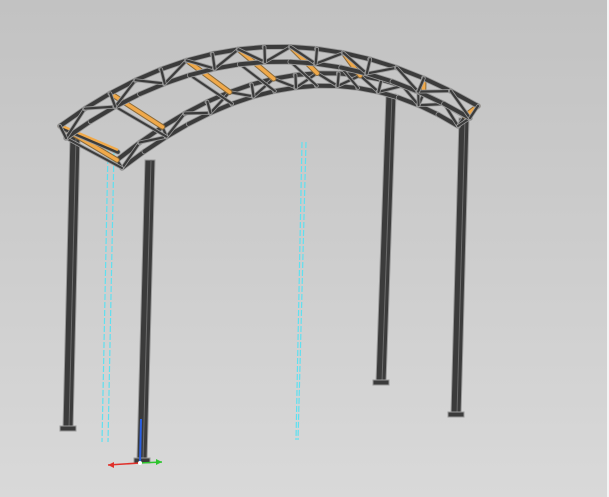 The width and height of the screenshot is (609, 497). I want to click on y-axis-arrow, so click(159, 462).